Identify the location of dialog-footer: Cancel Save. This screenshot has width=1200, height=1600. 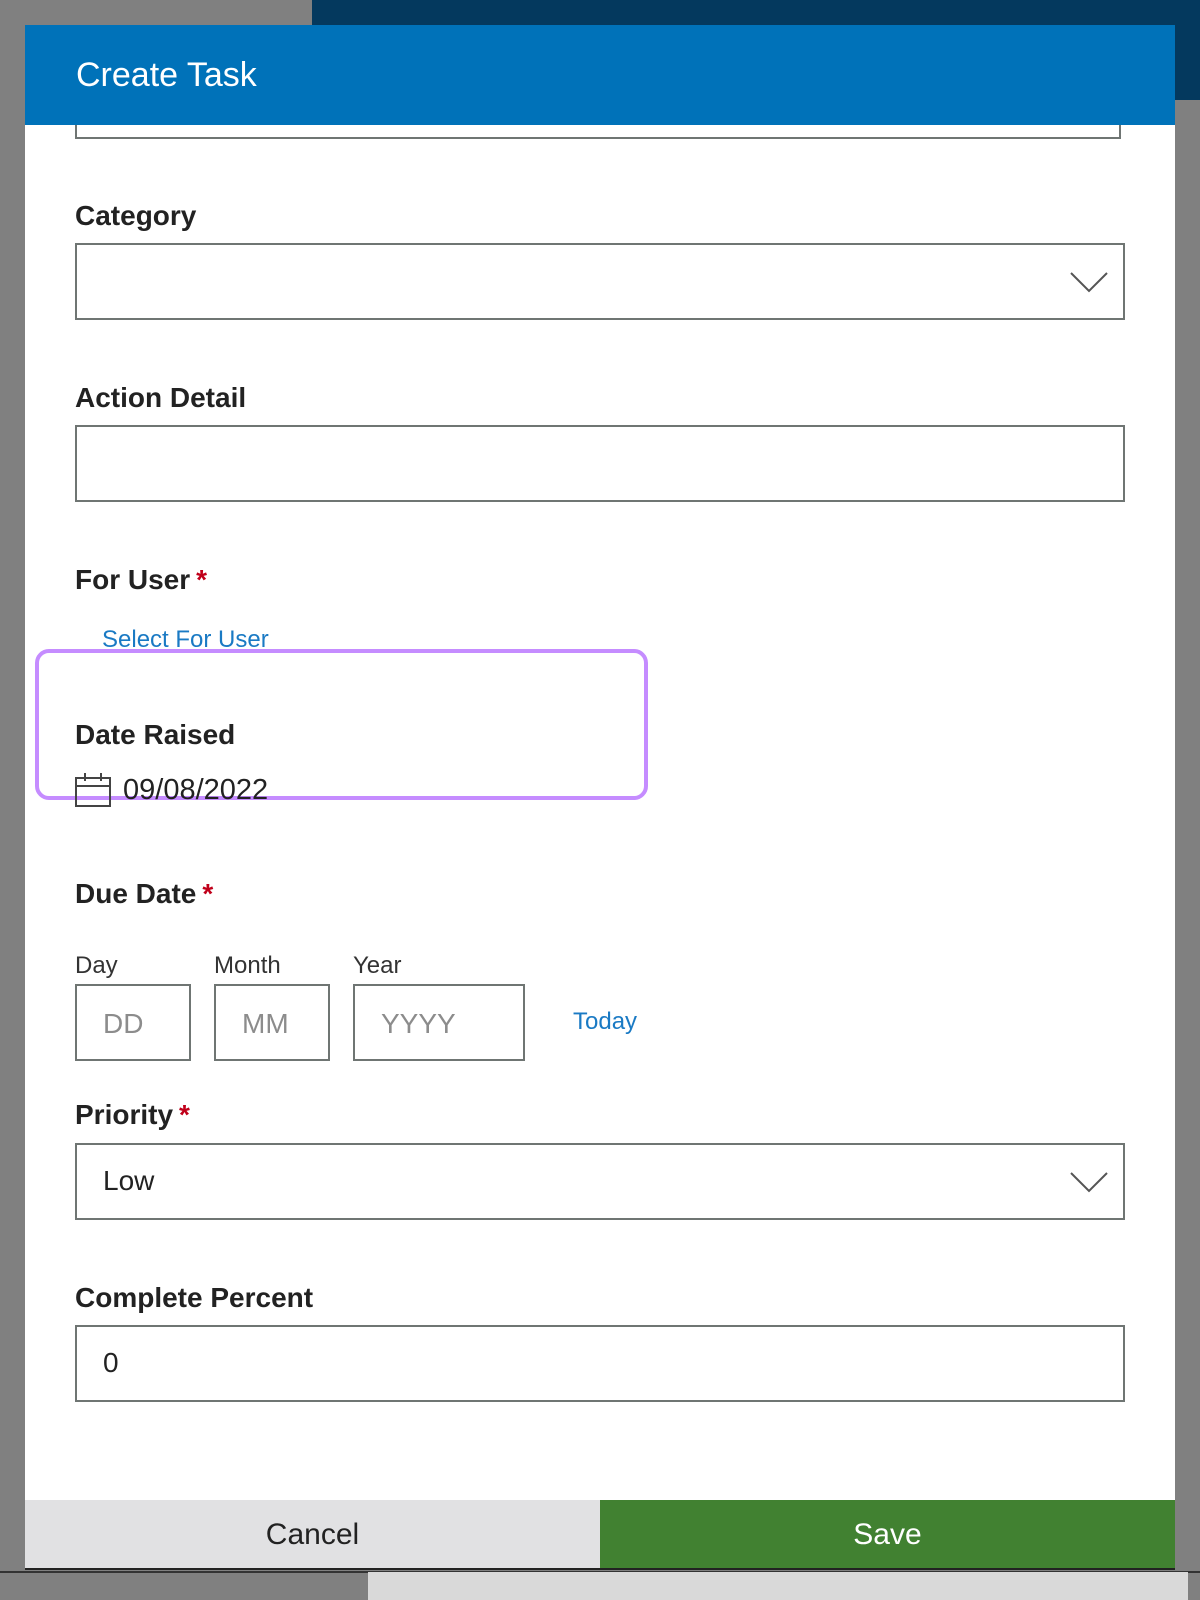
(600, 1535).